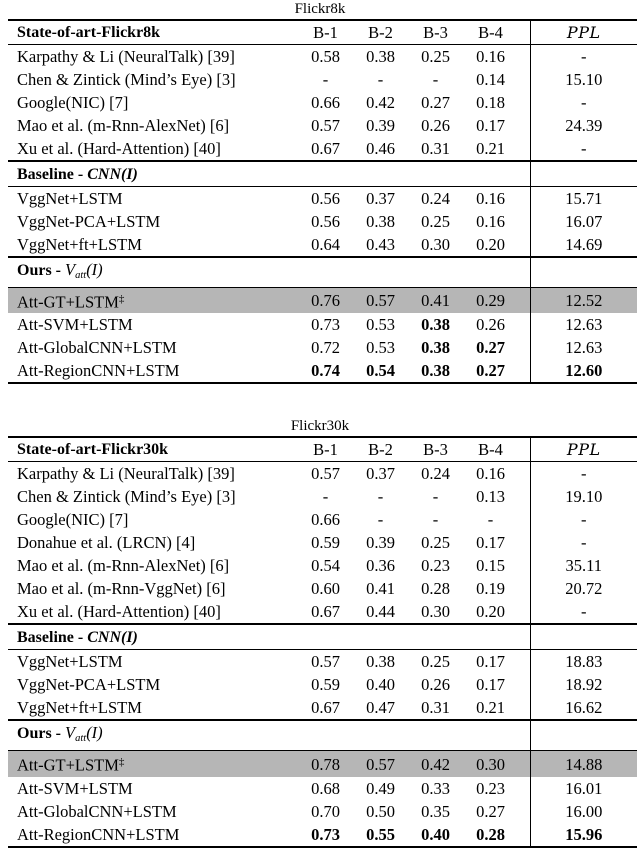 This screenshot has height=848, width=640. Describe the element at coordinates (435, 708) in the screenshot. I see `cell-b3: 0.31` at that location.